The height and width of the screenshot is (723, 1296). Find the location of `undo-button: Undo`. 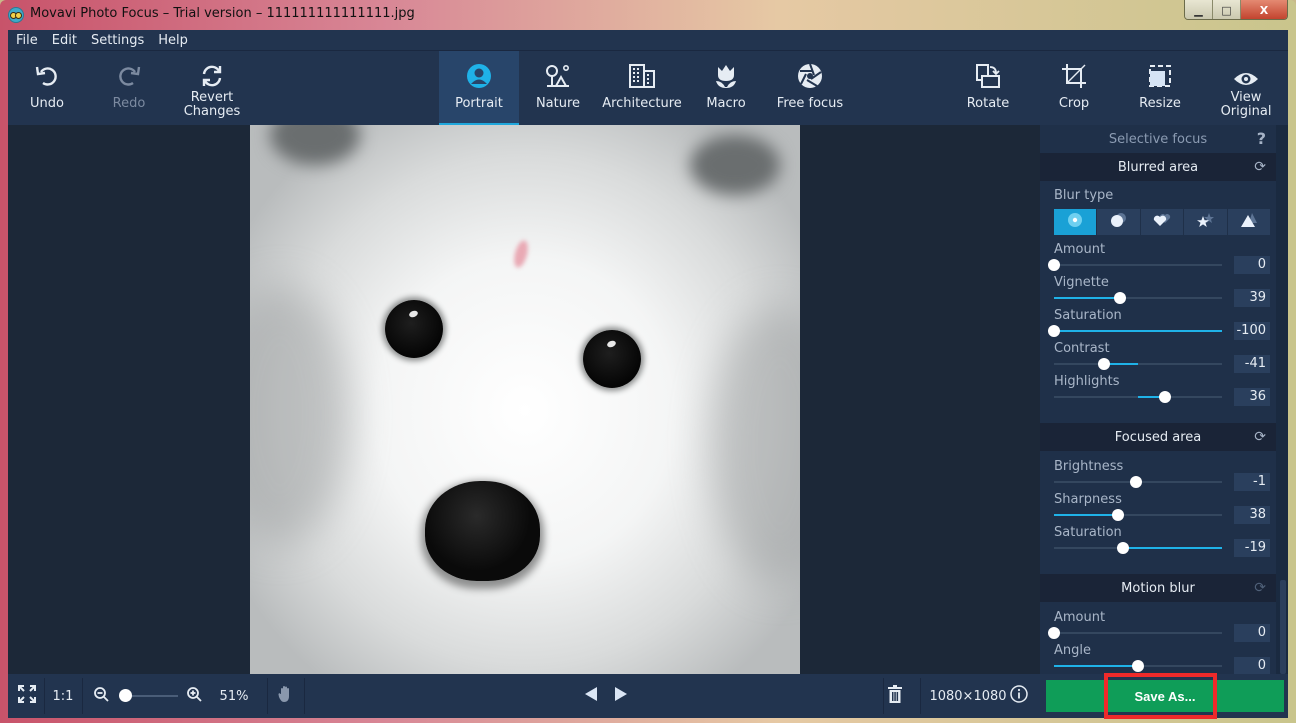

undo-button: Undo is located at coordinates (47, 88).